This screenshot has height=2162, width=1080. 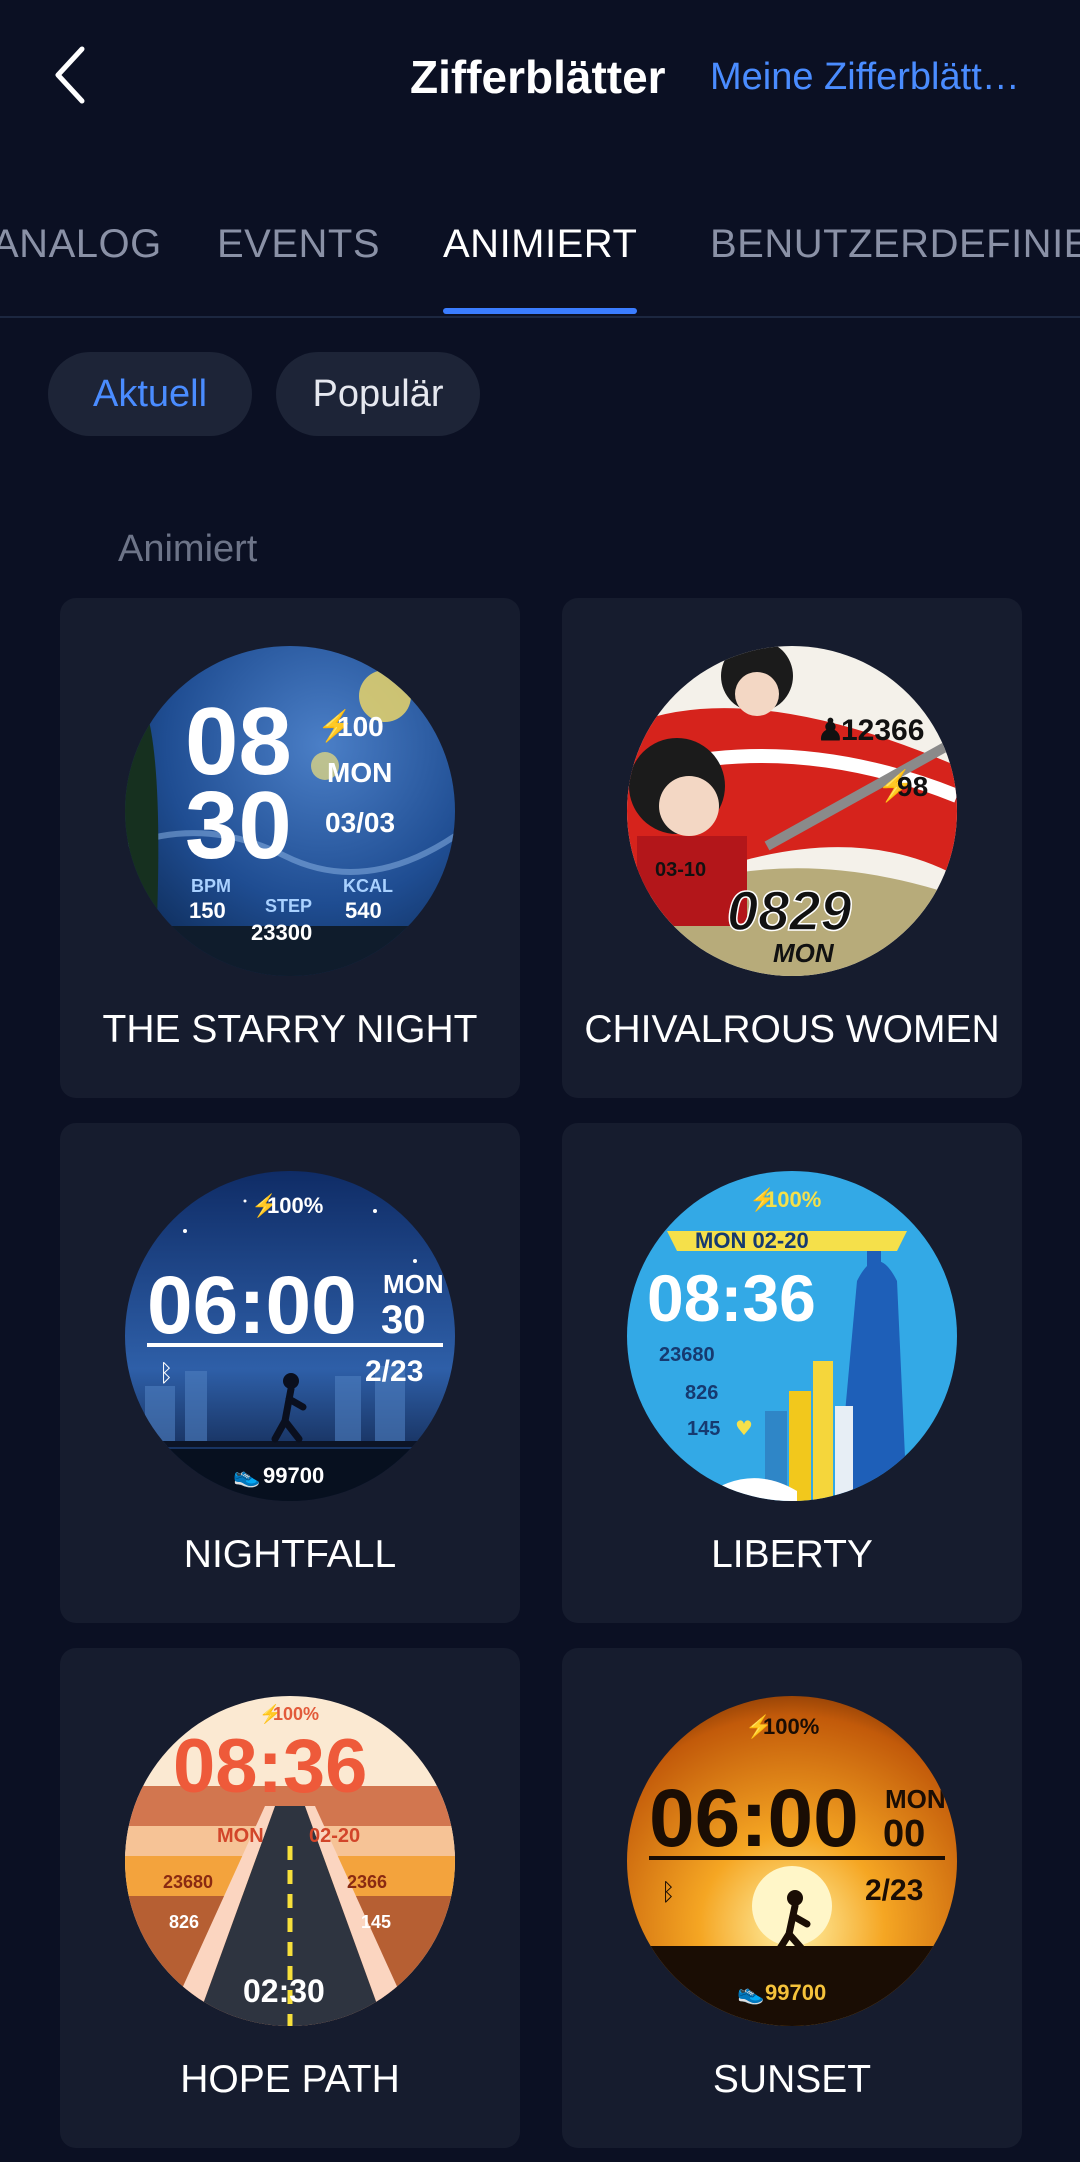 I want to click on face-date: 03/03, so click(x=360, y=822).